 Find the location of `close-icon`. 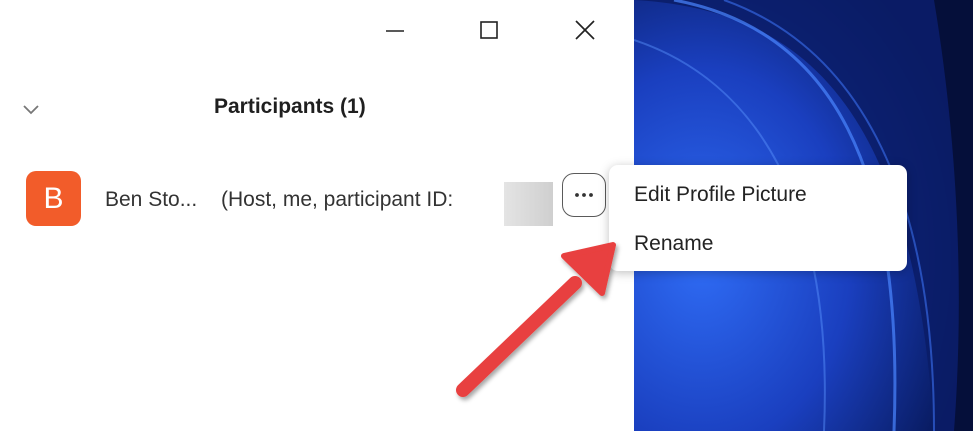

close-icon is located at coordinates (585, 30).